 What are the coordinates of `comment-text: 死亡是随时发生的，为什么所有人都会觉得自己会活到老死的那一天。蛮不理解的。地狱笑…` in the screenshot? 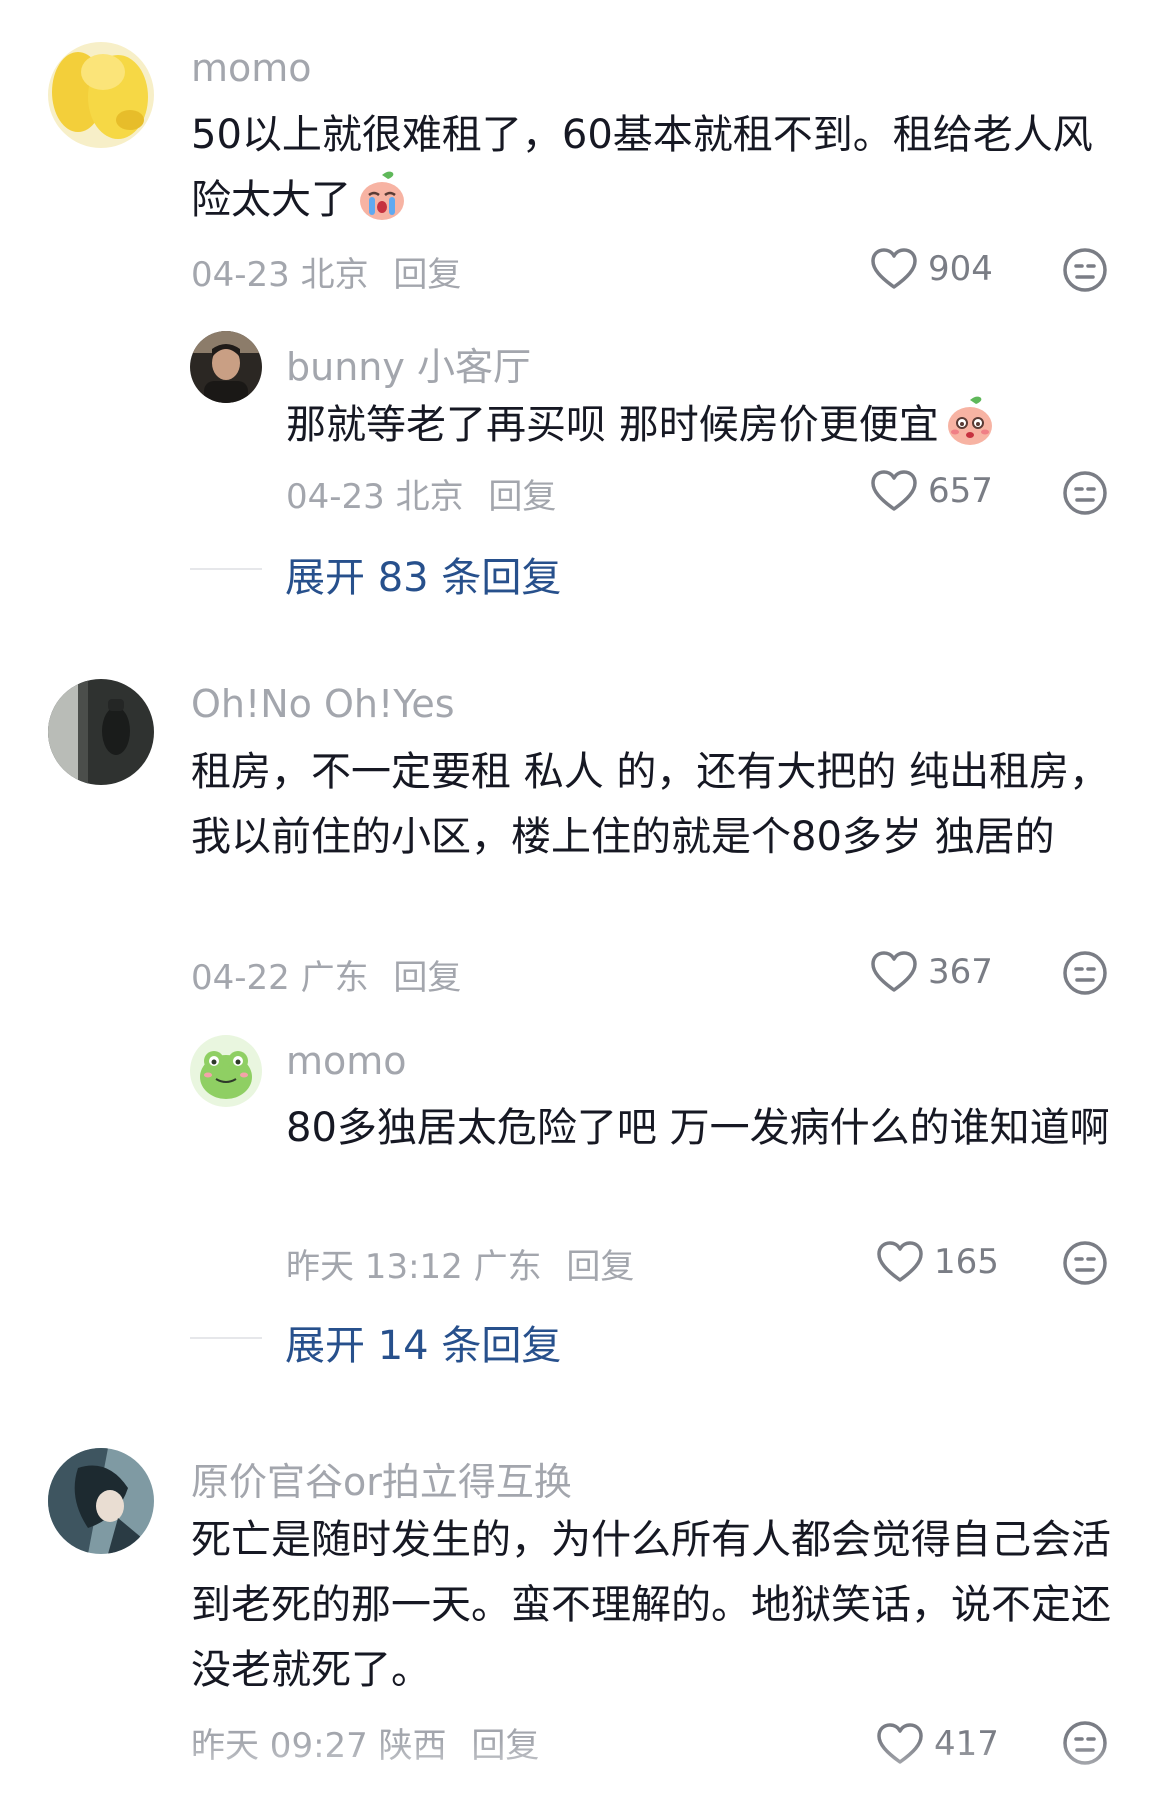 It's located at (651, 1605).